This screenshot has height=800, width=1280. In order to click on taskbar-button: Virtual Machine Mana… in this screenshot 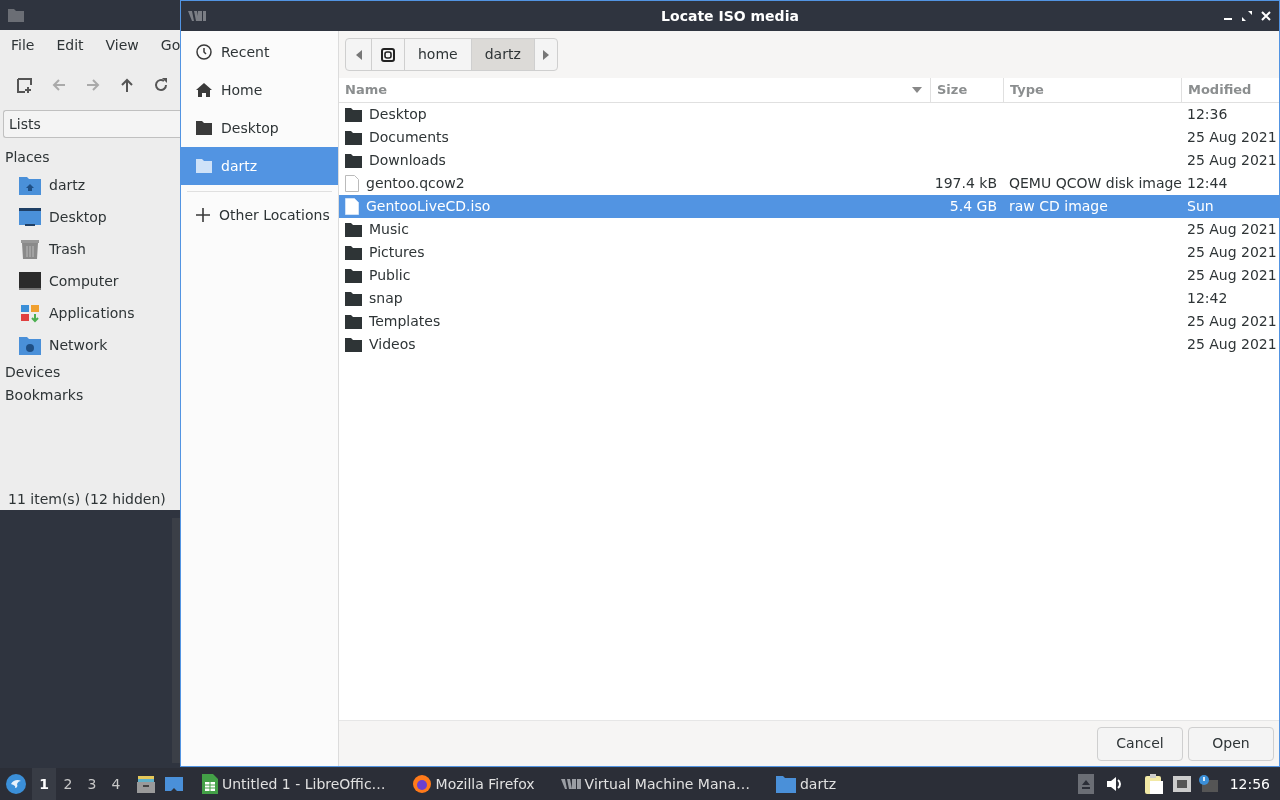, I will do `click(656, 784)`.